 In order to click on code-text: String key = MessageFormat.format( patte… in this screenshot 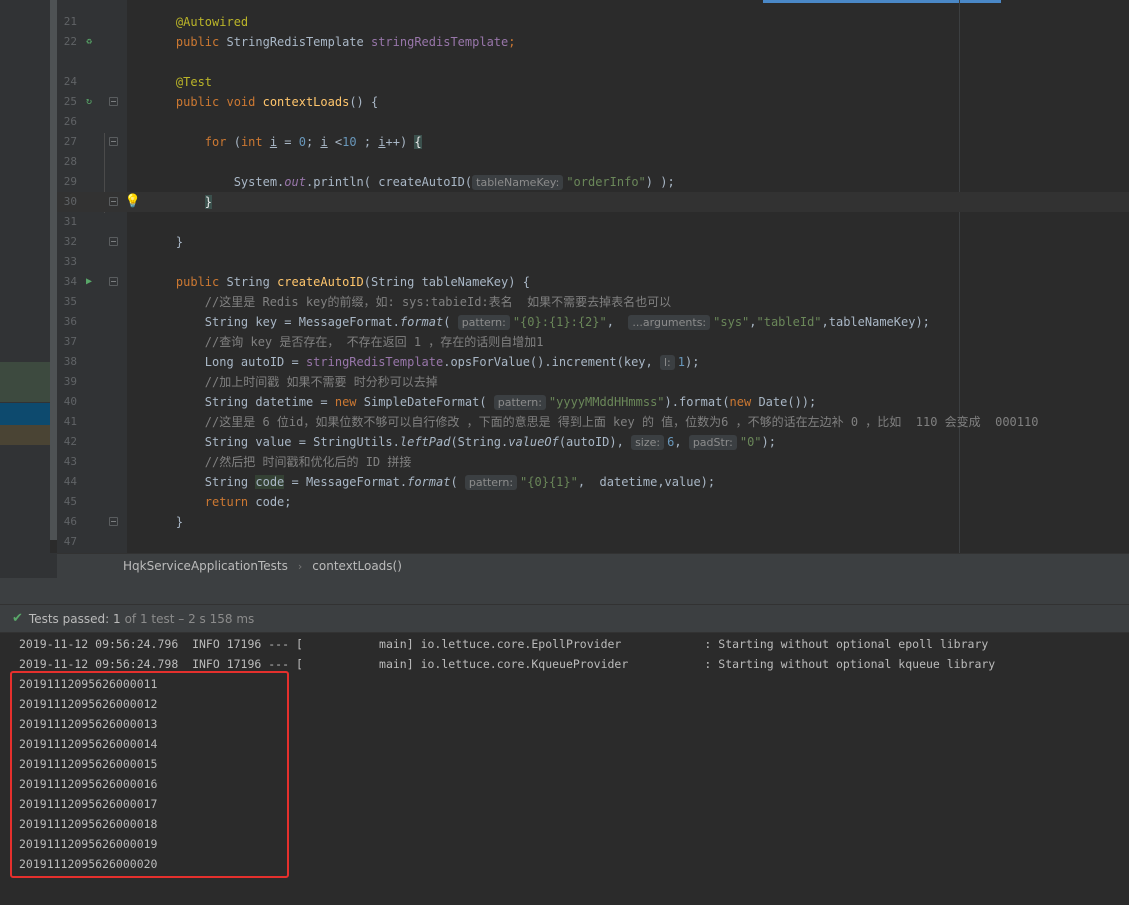, I will do `click(538, 322)`.